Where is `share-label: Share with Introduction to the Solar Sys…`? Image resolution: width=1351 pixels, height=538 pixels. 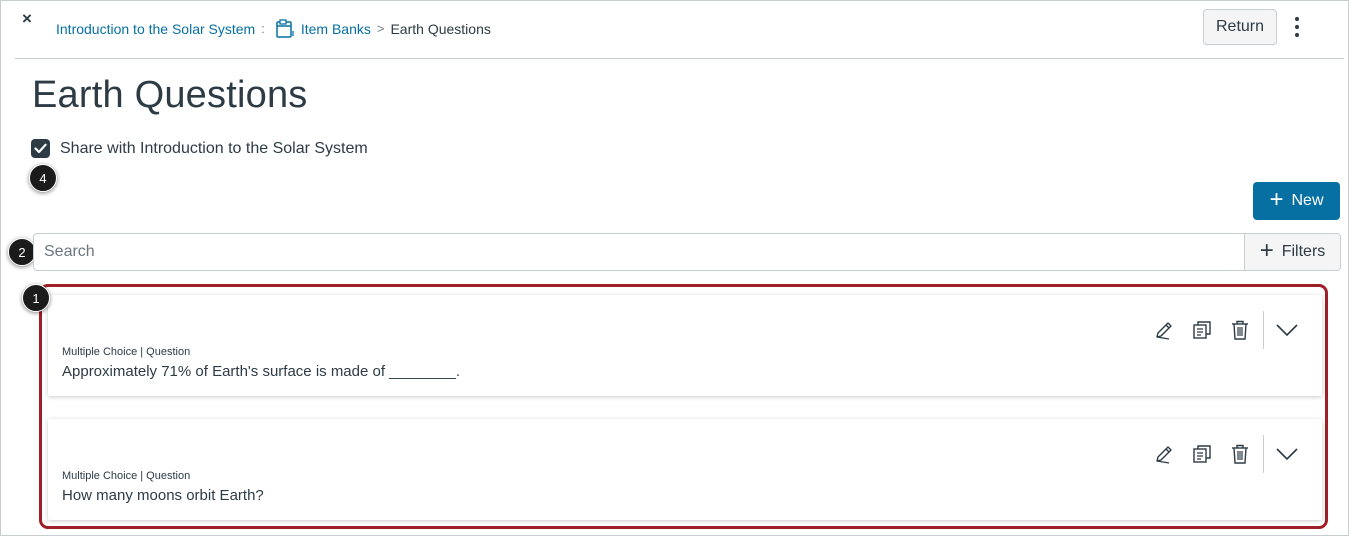 share-label: Share with Introduction to the Solar Sys… is located at coordinates (214, 148).